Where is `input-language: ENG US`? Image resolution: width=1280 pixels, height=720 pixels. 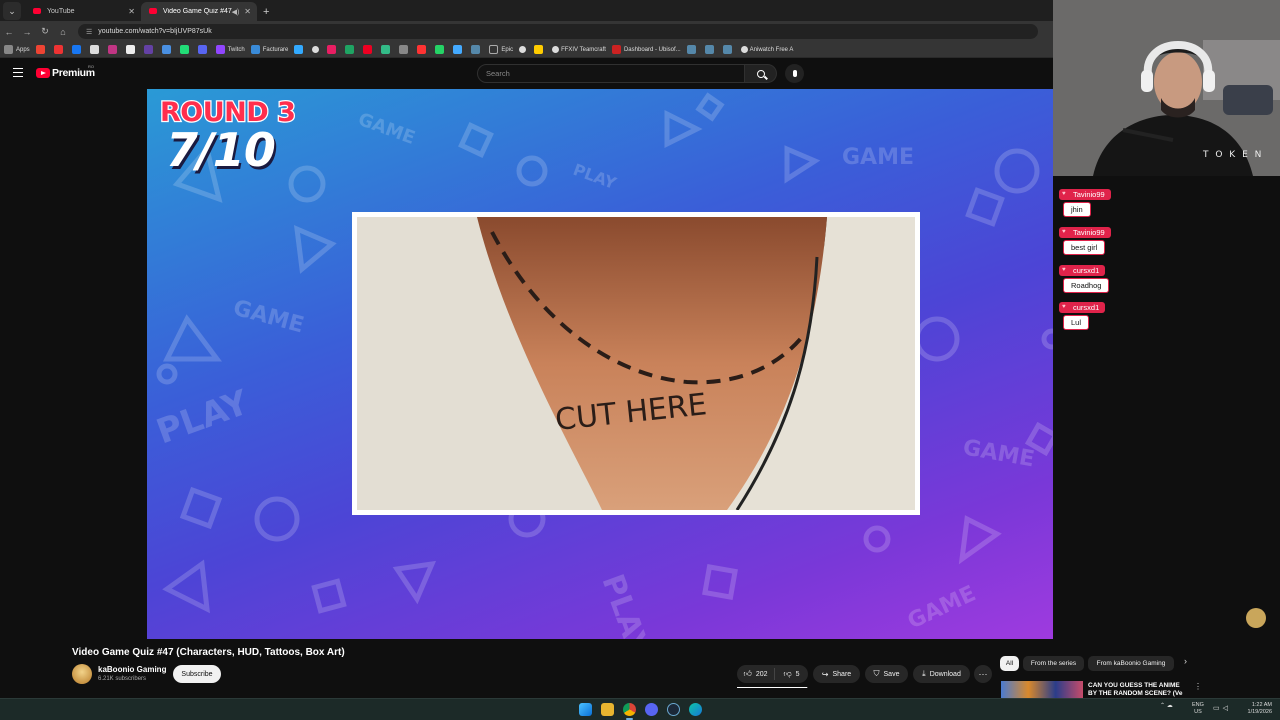
input-language: ENG US is located at coordinates (1198, 709).